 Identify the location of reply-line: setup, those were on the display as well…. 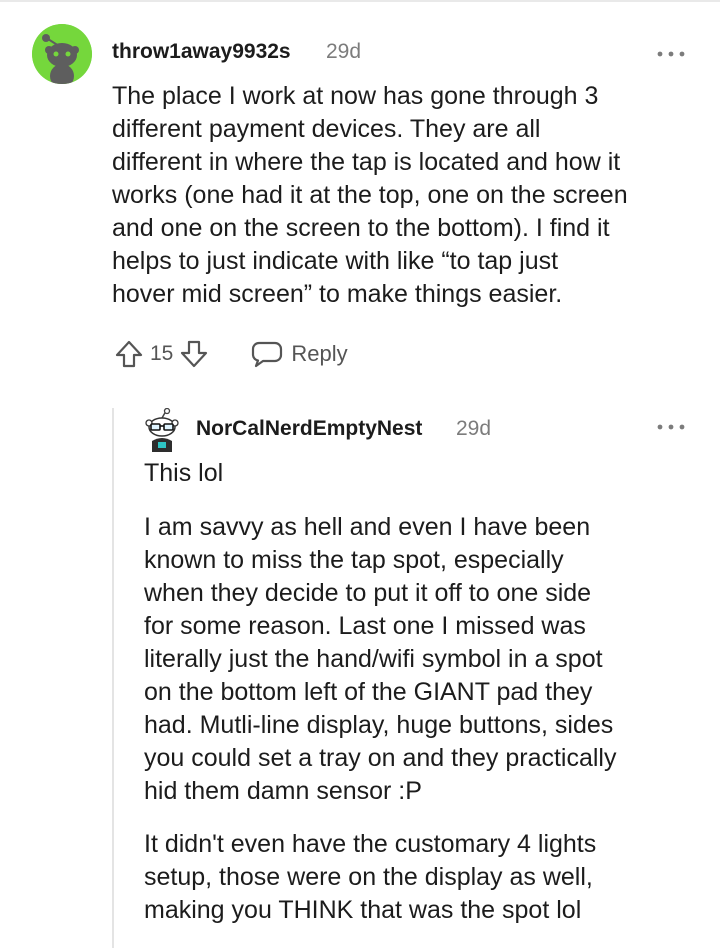
(368, 877).